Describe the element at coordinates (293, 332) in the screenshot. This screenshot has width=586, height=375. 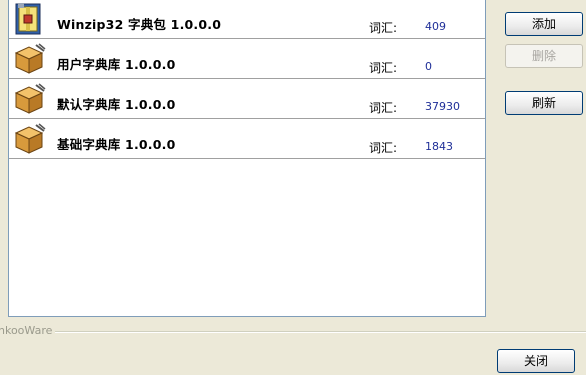
I see `footer-divider` at that location.